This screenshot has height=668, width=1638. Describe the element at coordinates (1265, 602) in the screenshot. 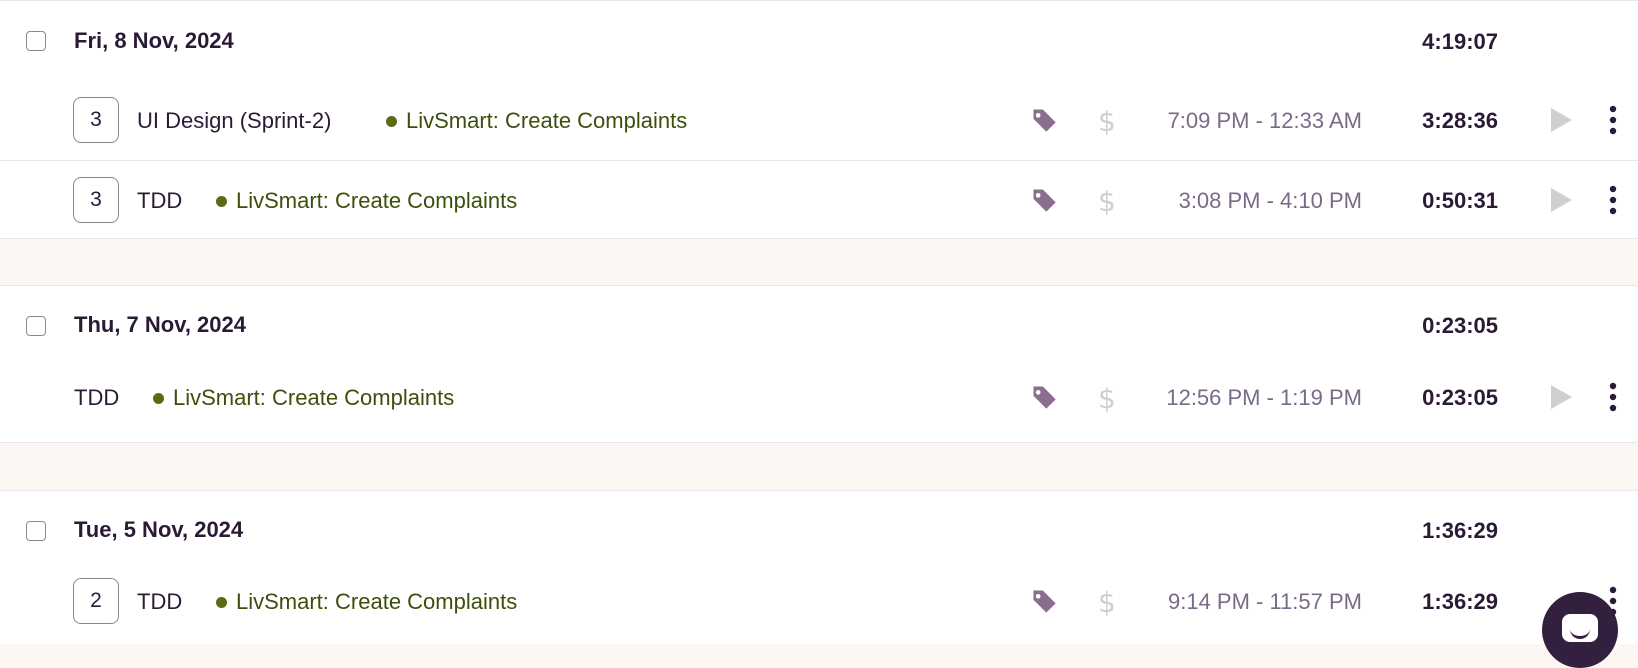

I see `entry-time-range: 9:14 PM - 11:57 PM` at that location.